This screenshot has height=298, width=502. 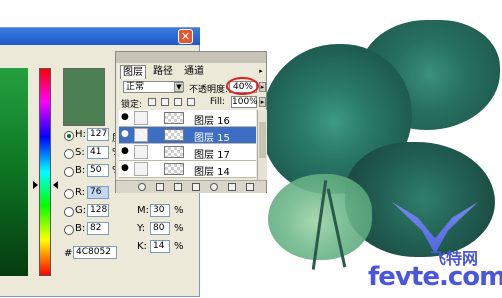 What do you see at coordinates (98, 134) in the screenshot?
I see `input-h: 127` at bounding box center [98, 134].